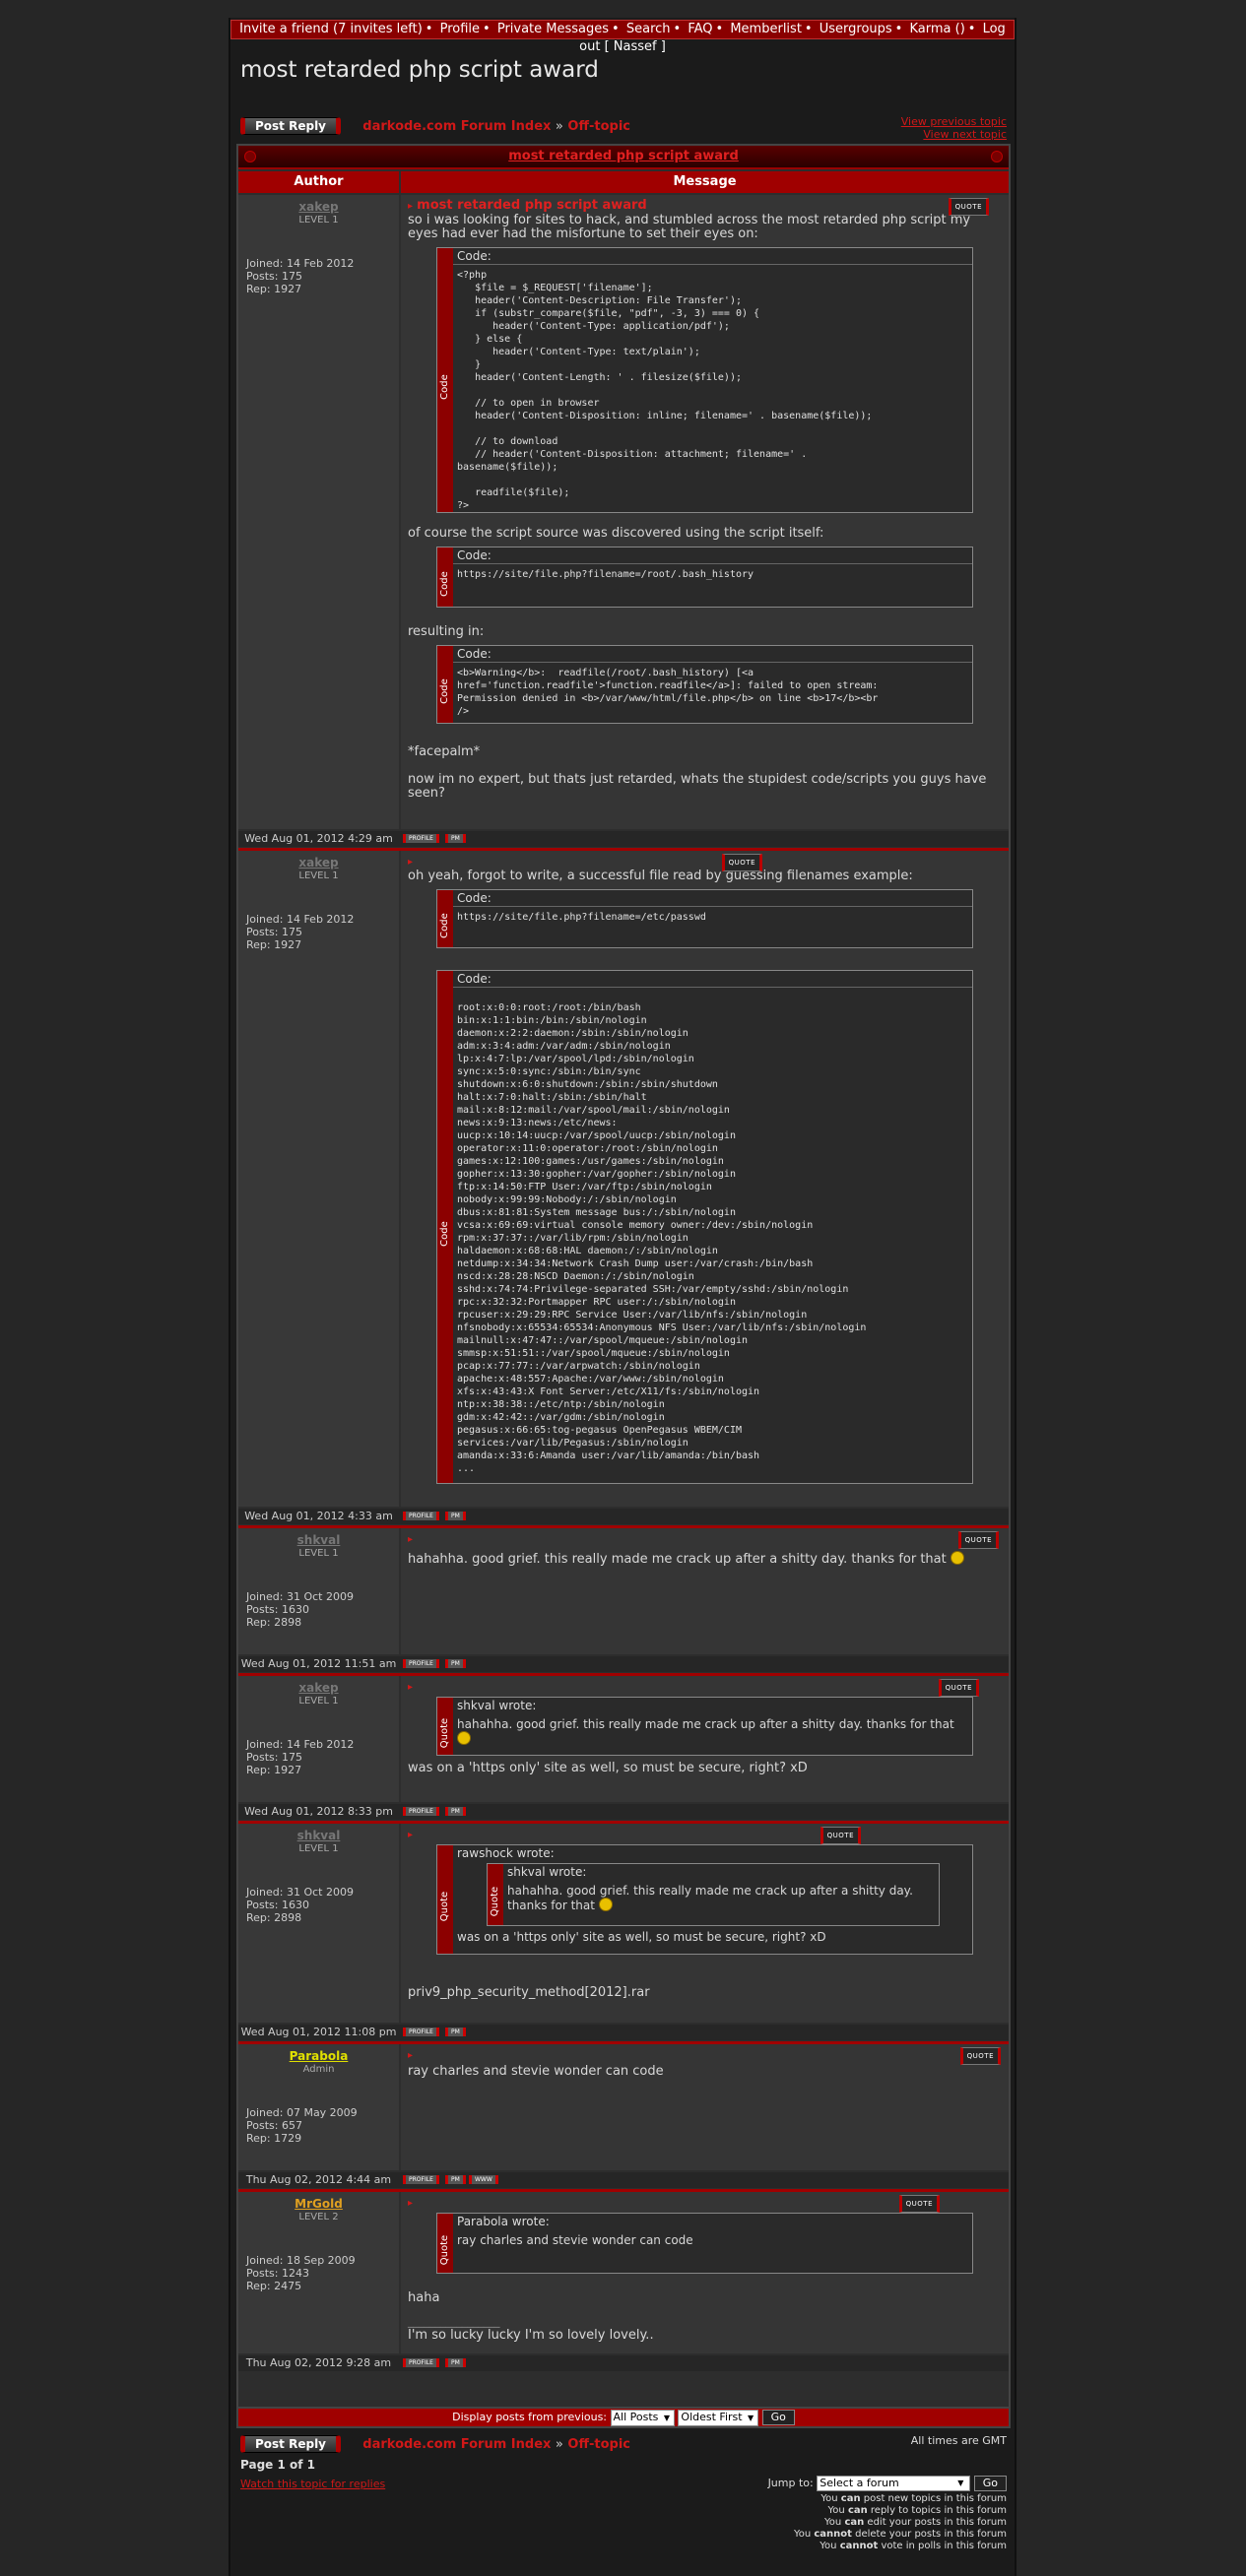  Describe the element at coordinates (318, 2179) in the screenshot. I see `post-date: Thu Aug 02, 2012 4:44 am` at that location.